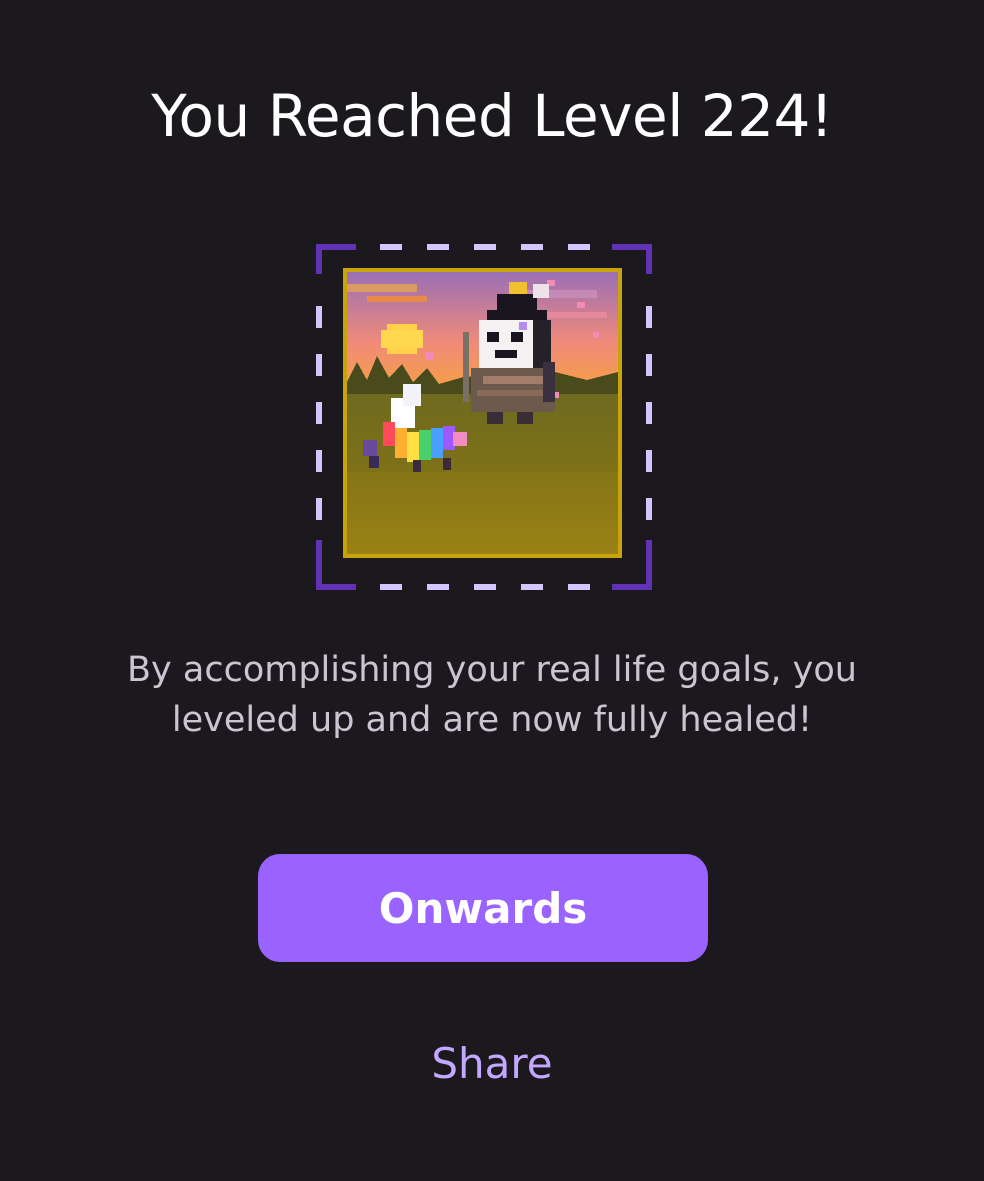  Describe the element at coordinates (482, 413) in the screenshot. I see `avatar-image` at that location.